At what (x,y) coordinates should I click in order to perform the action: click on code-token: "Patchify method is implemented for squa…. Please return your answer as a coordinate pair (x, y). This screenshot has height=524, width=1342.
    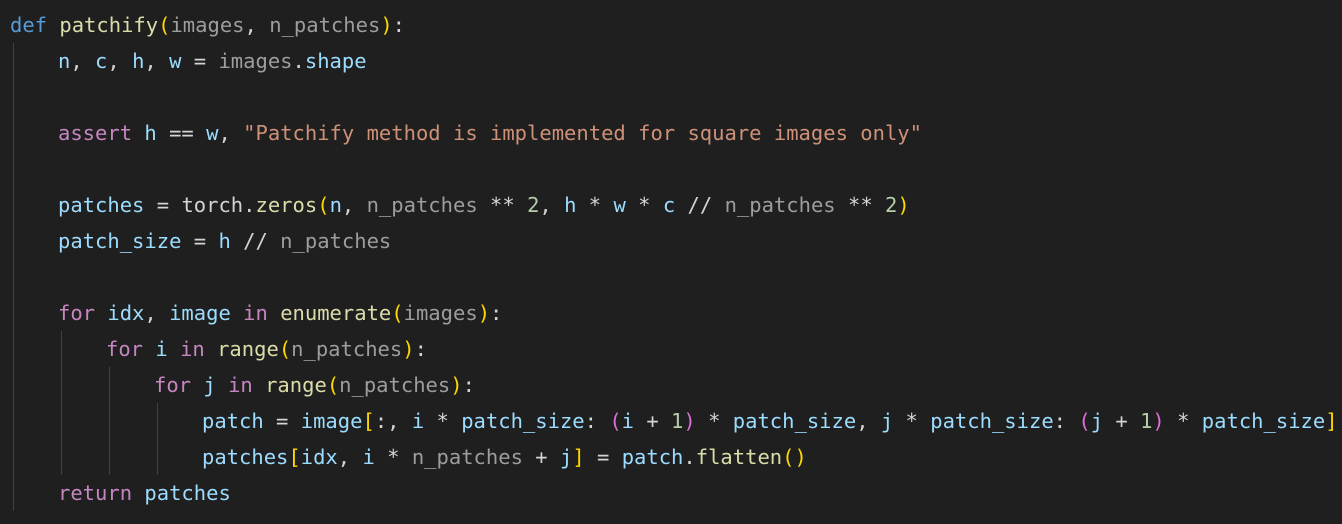
    Looking at the image, I should click on (582, 133).